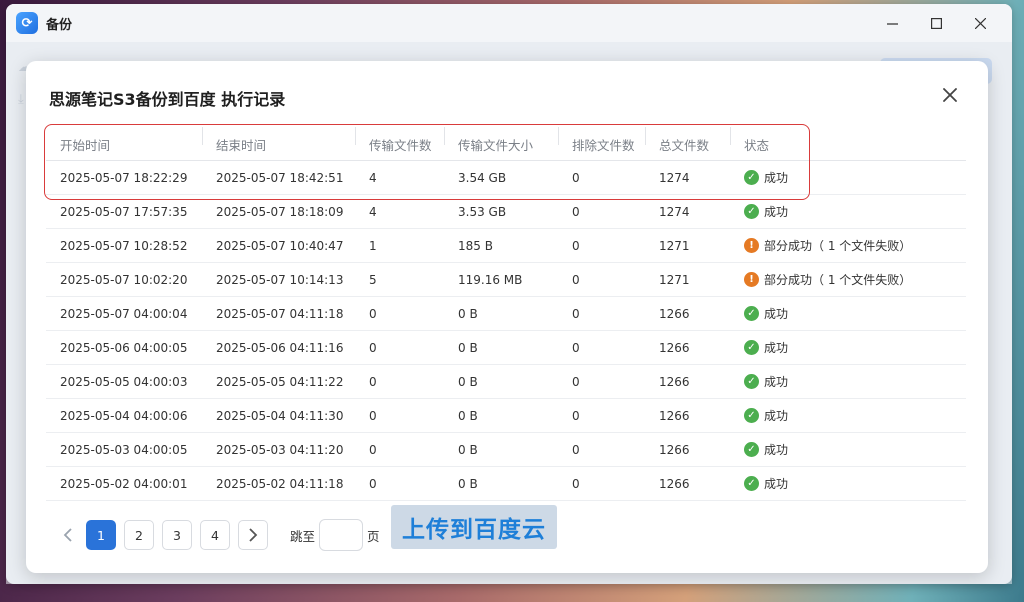  I want to click on prev-page-button, so click(68, 535).